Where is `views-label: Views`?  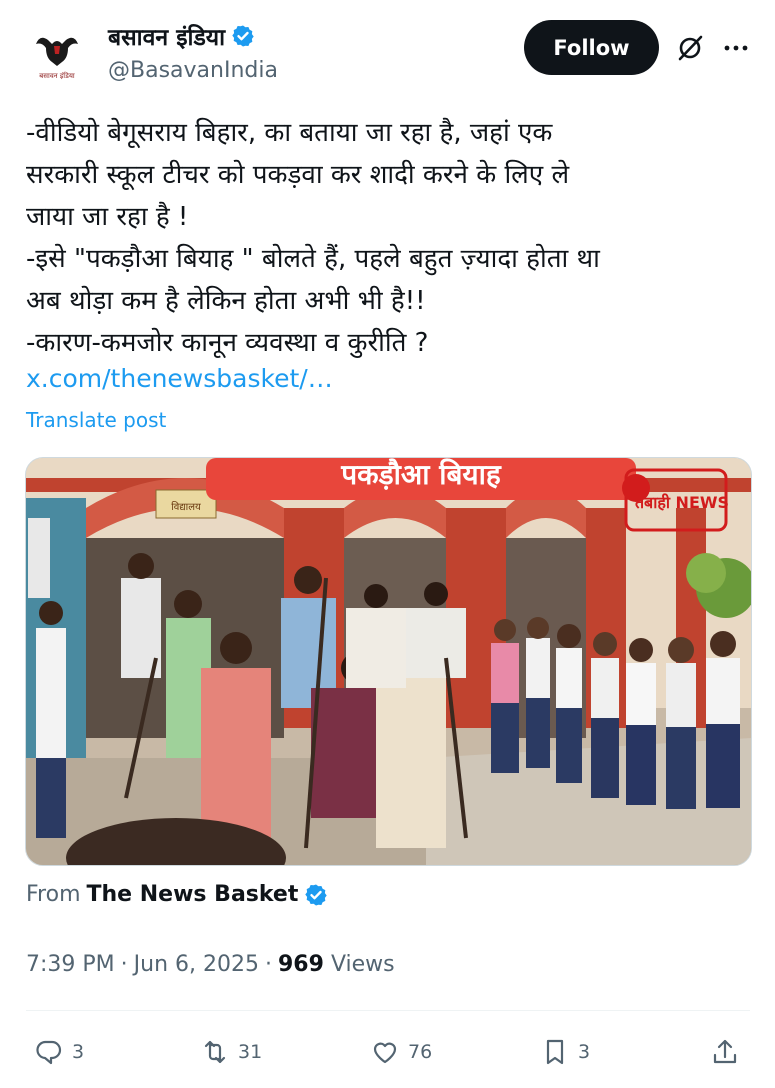
views-label: Views is located at coordinates (362, 964).